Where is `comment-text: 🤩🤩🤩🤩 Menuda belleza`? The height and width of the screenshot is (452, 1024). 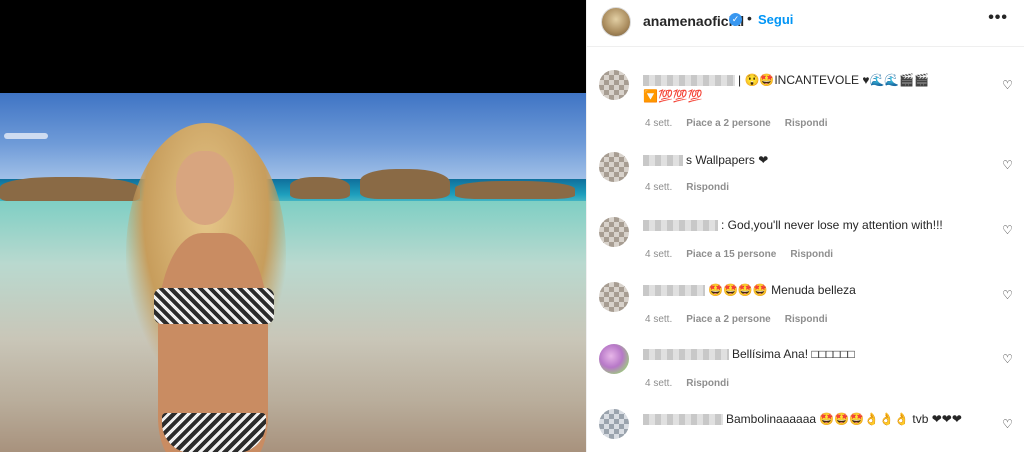
comment-text: 🤩🤩🤩🤩 Menuda belleza is located at coordinates (749, 290).